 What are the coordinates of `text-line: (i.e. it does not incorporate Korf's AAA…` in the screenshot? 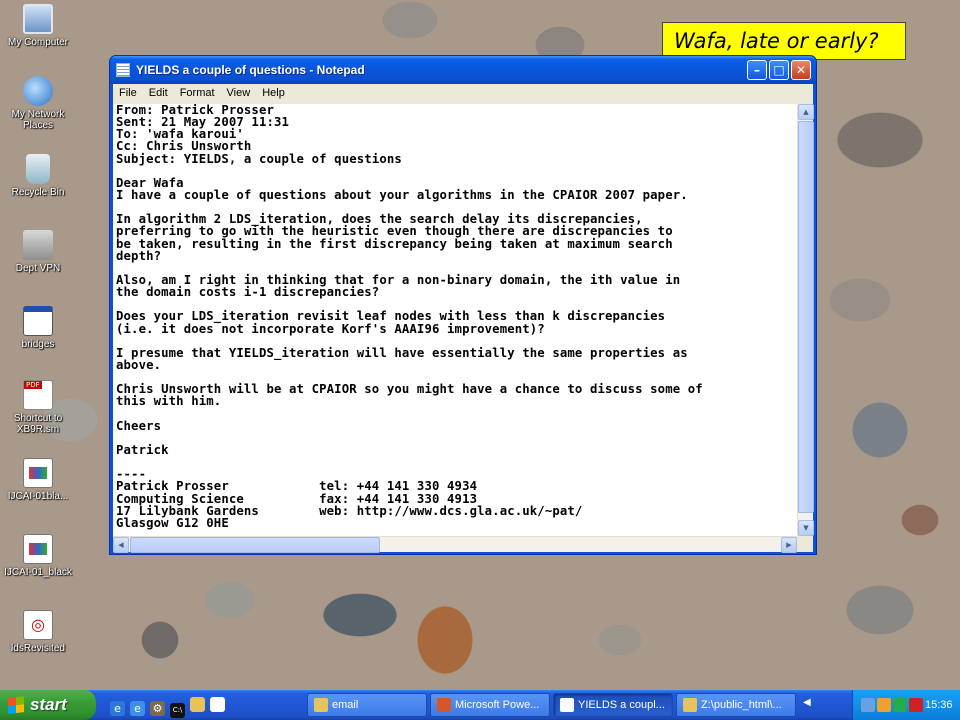 It's located at (330, 328).